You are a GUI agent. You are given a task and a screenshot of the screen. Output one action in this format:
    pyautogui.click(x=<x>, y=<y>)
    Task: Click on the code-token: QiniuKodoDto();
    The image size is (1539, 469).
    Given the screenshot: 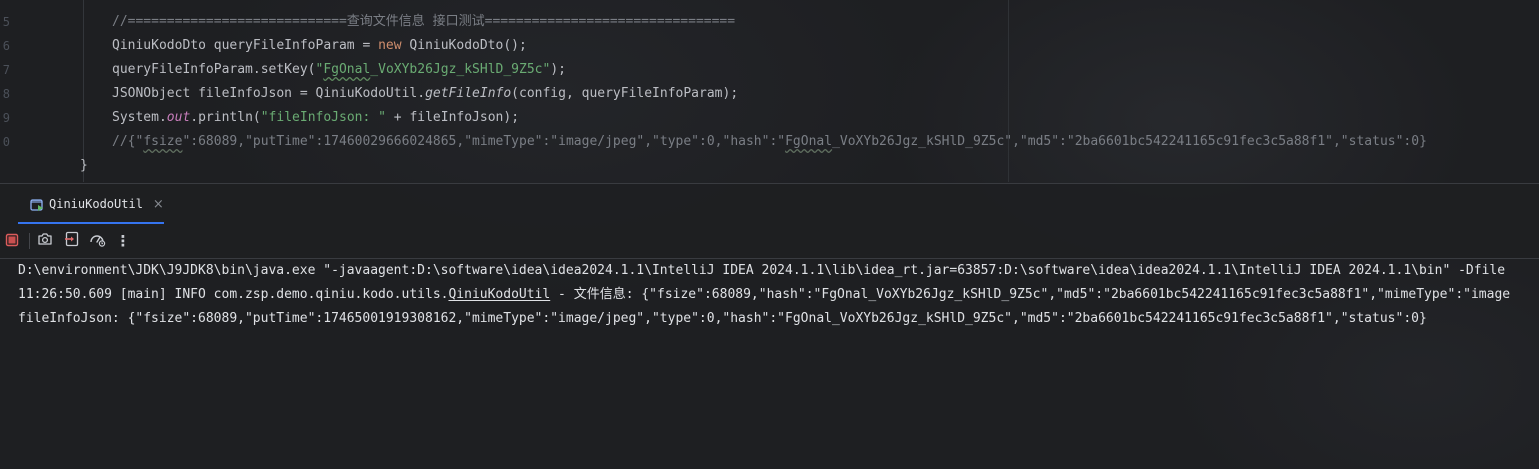 What is the action you would take?
    pyautogui.click(x=464, y=45)
    